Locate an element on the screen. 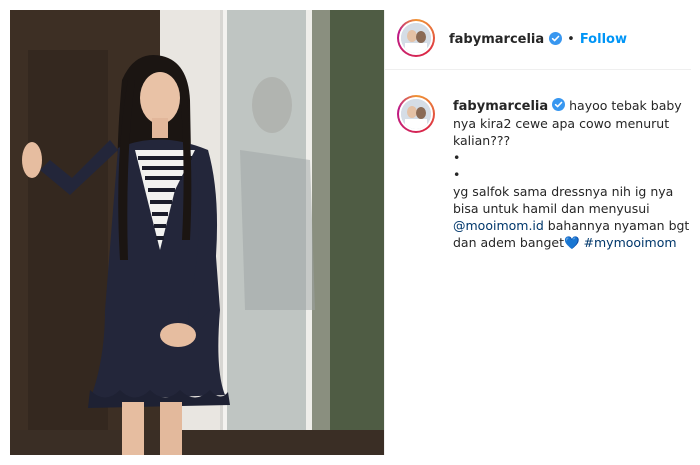  post-header: fabymarcelia • Follow is located at coordinates (538, 40).